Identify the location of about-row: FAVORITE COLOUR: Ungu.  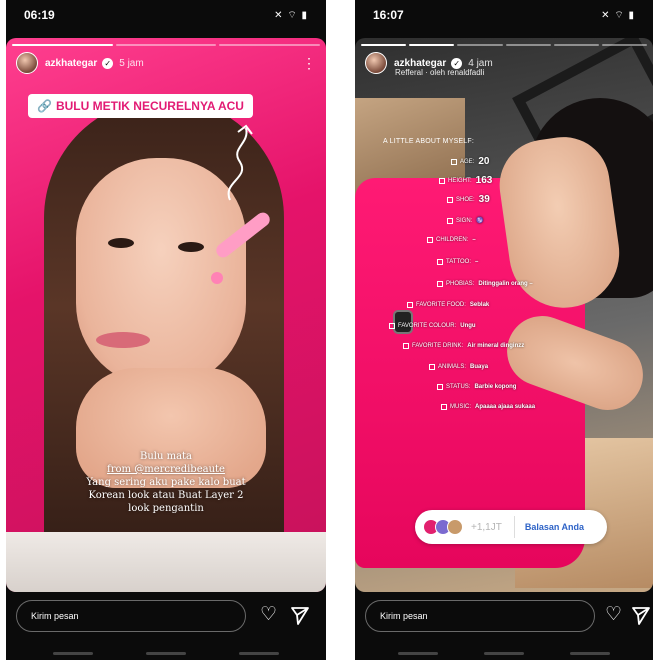
(432, 326).